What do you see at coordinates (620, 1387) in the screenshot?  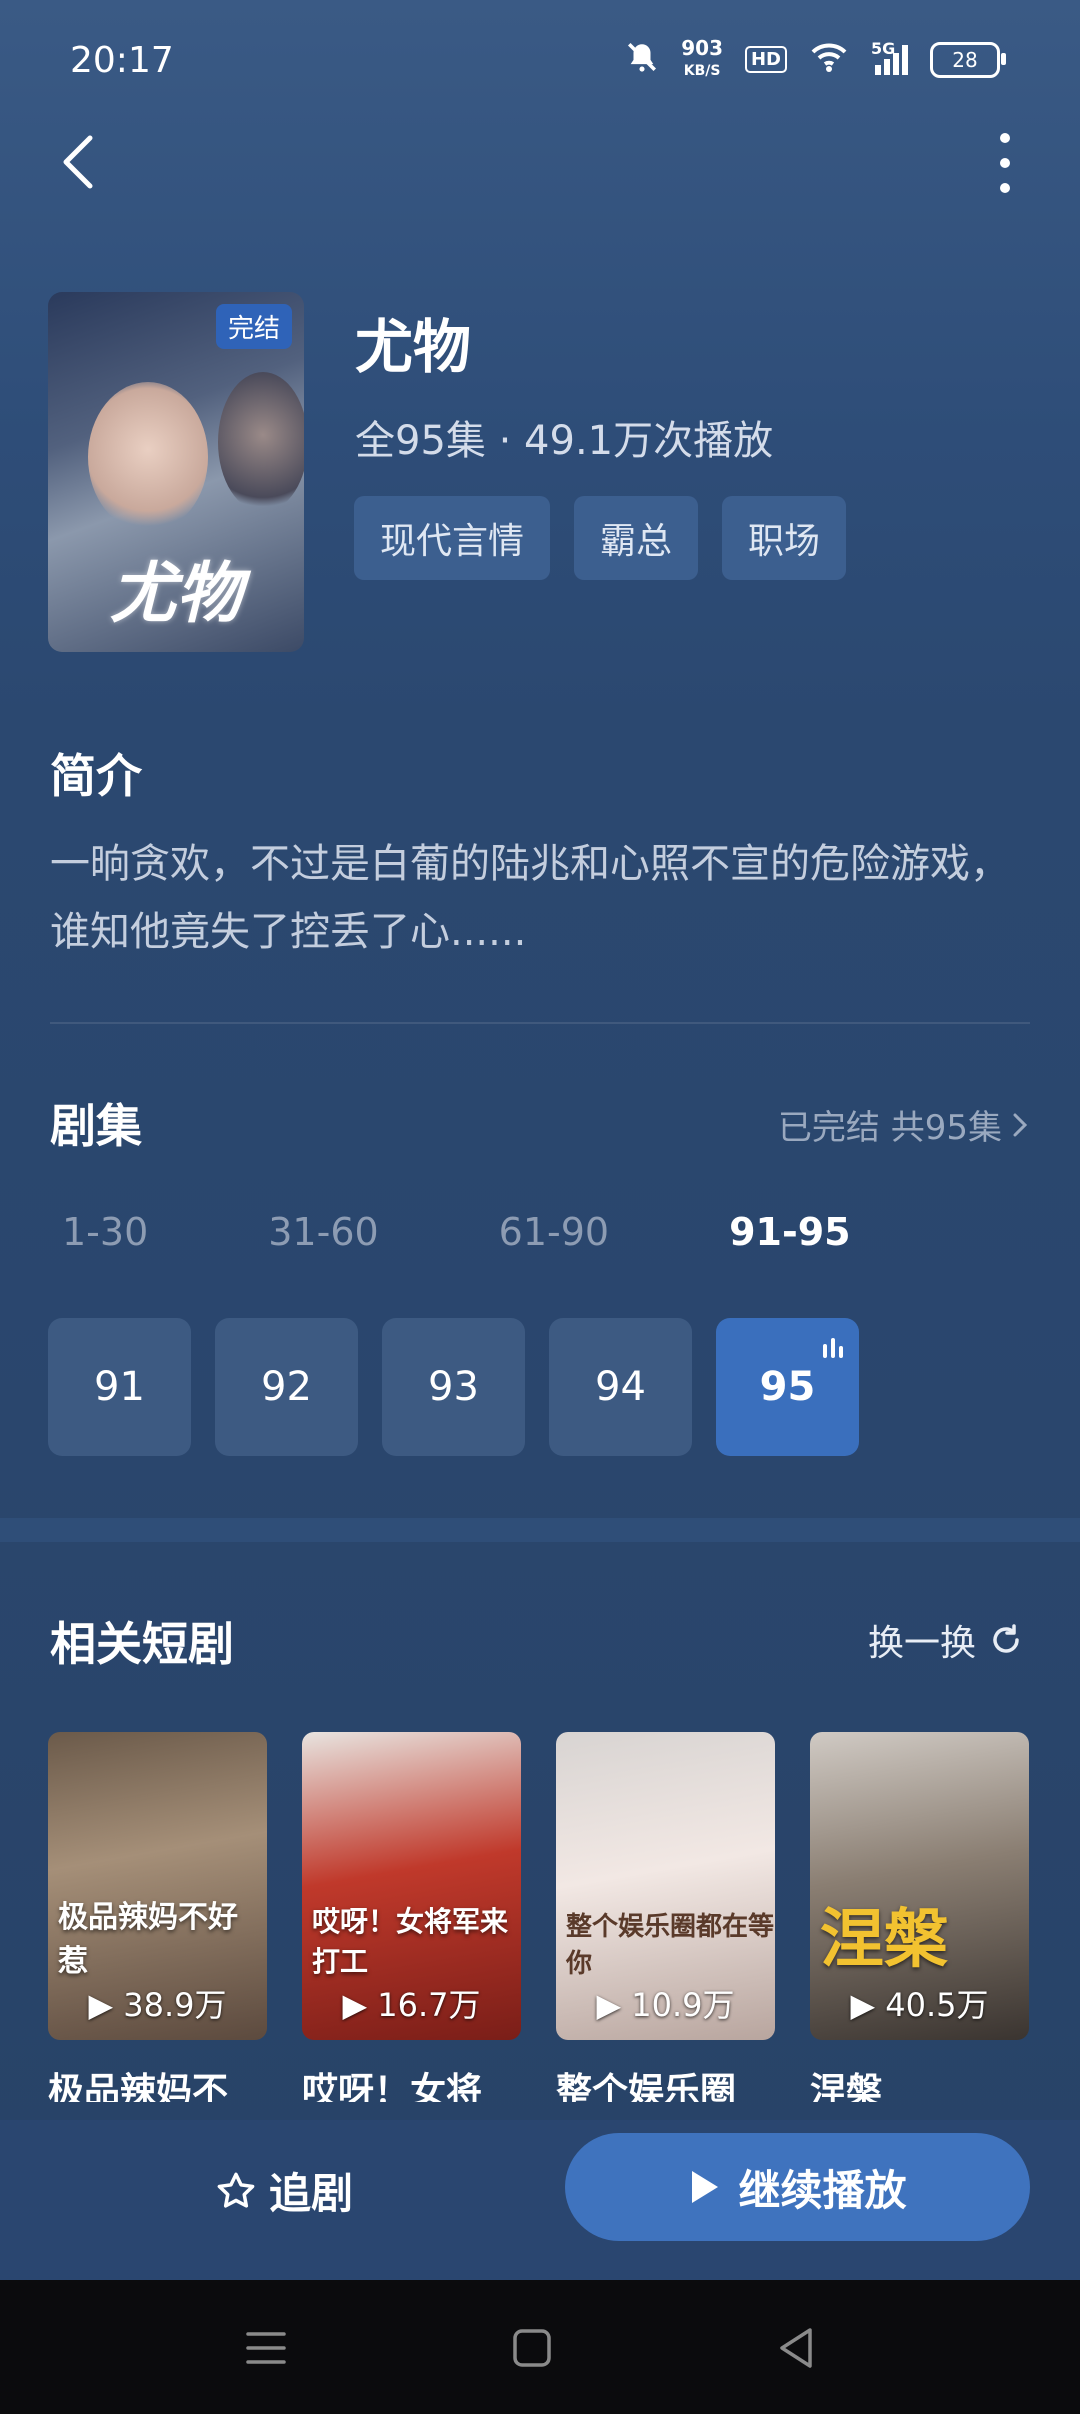 I see `episode-button: 94` at bounding box center [620, 1387].